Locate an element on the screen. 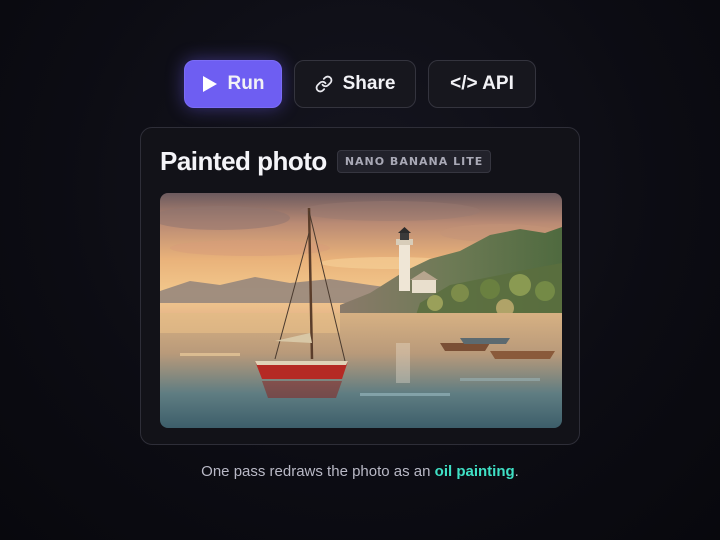  card-title: Painted photo is located at coordinates (243, 161).